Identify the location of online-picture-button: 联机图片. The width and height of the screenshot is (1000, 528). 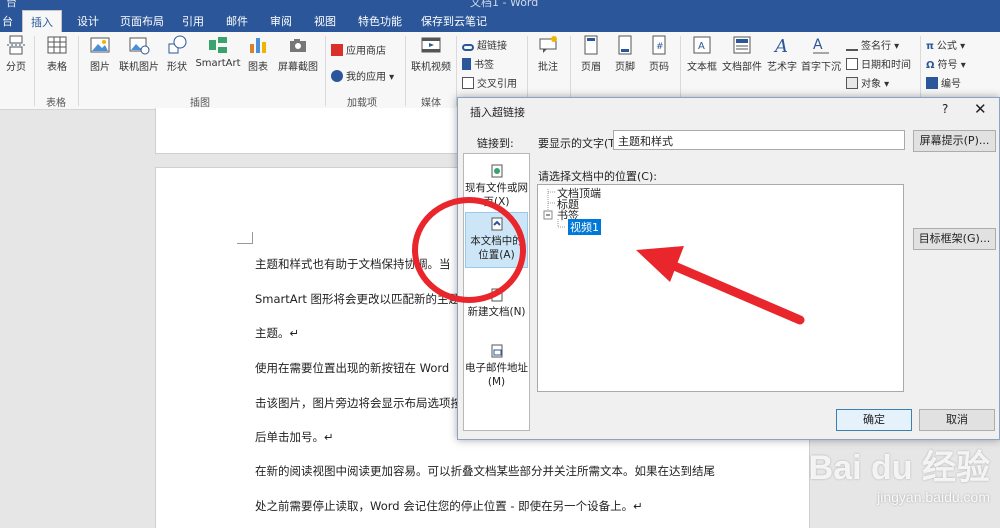
(139, 52).